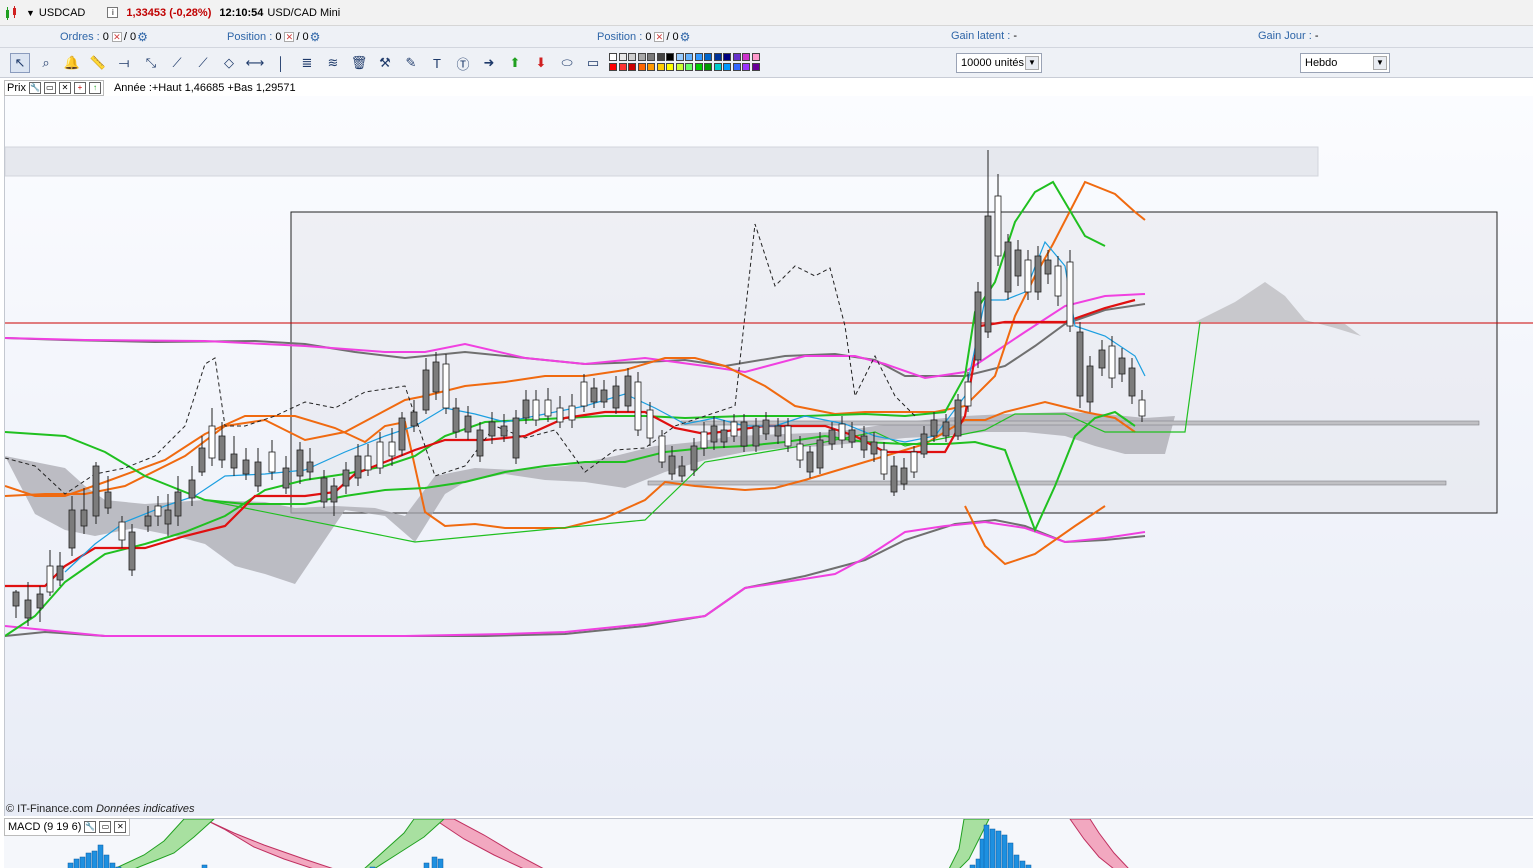 Image resolution: width=1533 pixels, height=868 pixels. I want to click on quantity-select: 10000 unités ▼, so click(999, 63).